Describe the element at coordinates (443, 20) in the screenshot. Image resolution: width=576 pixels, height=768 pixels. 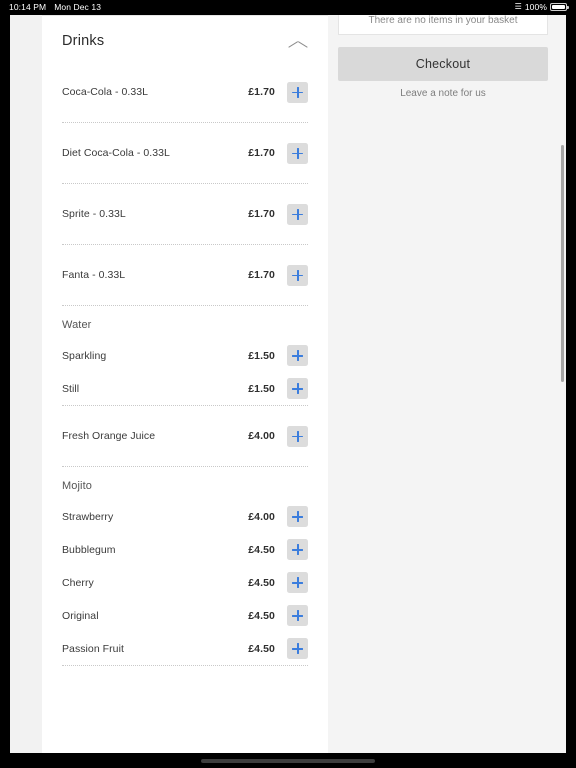
I see `basket-empty-message: There are no items in your basket` at that location.